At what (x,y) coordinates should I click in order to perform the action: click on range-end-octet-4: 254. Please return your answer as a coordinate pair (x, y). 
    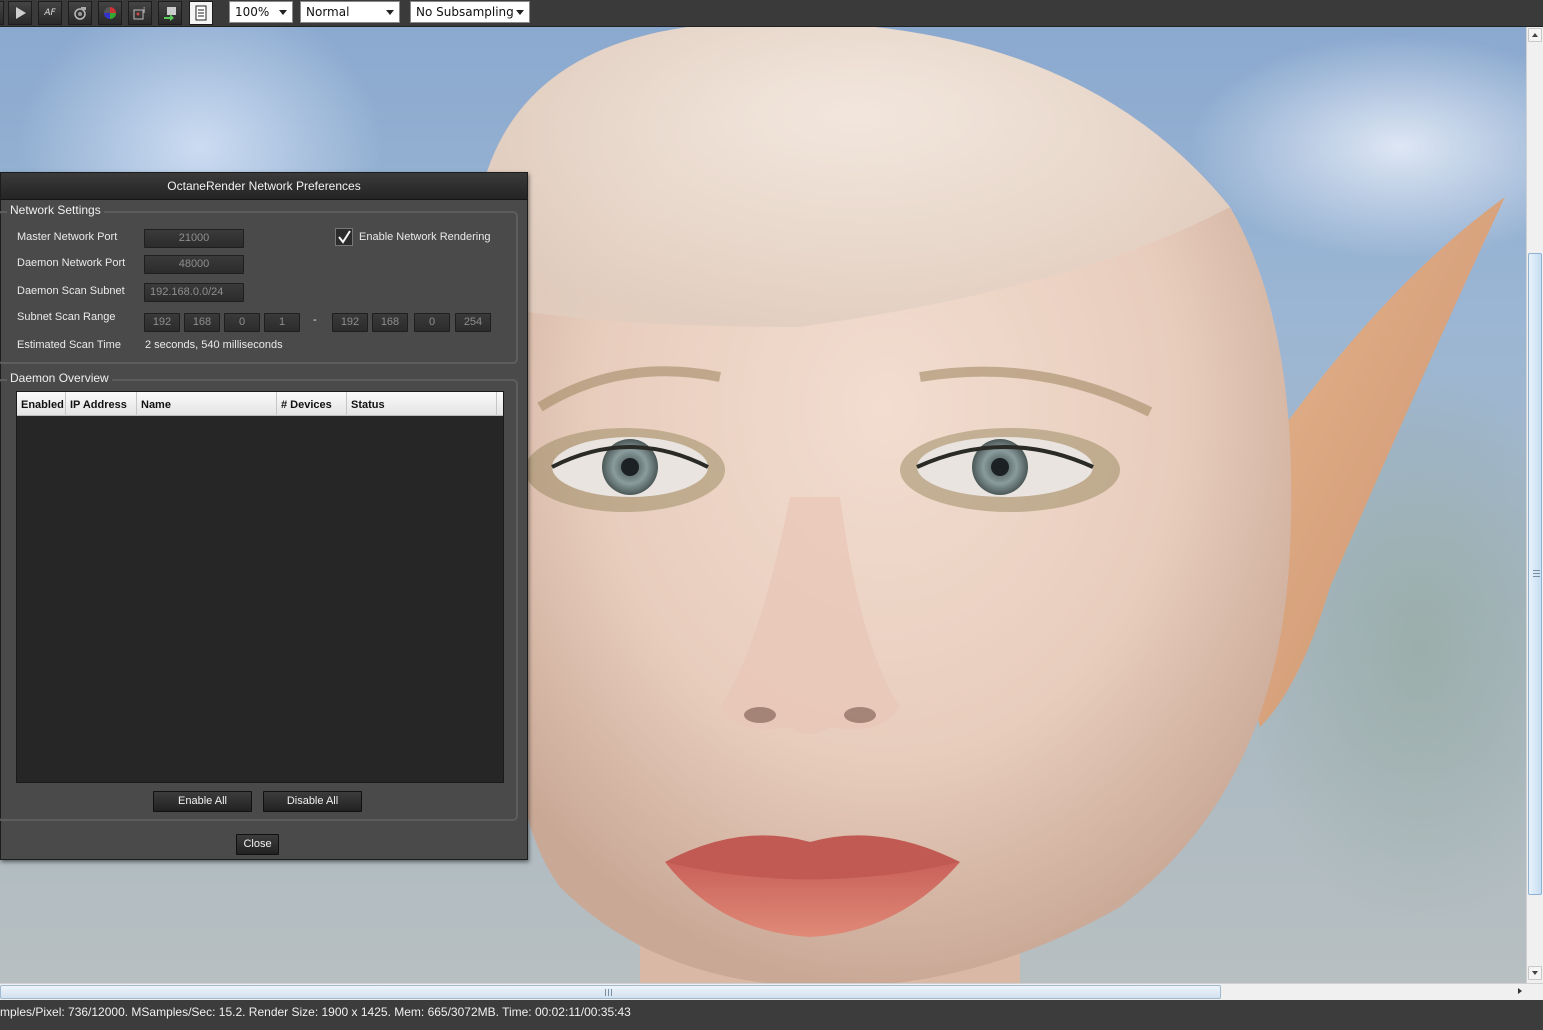
    Looking at the image, I should click on (473, 322).